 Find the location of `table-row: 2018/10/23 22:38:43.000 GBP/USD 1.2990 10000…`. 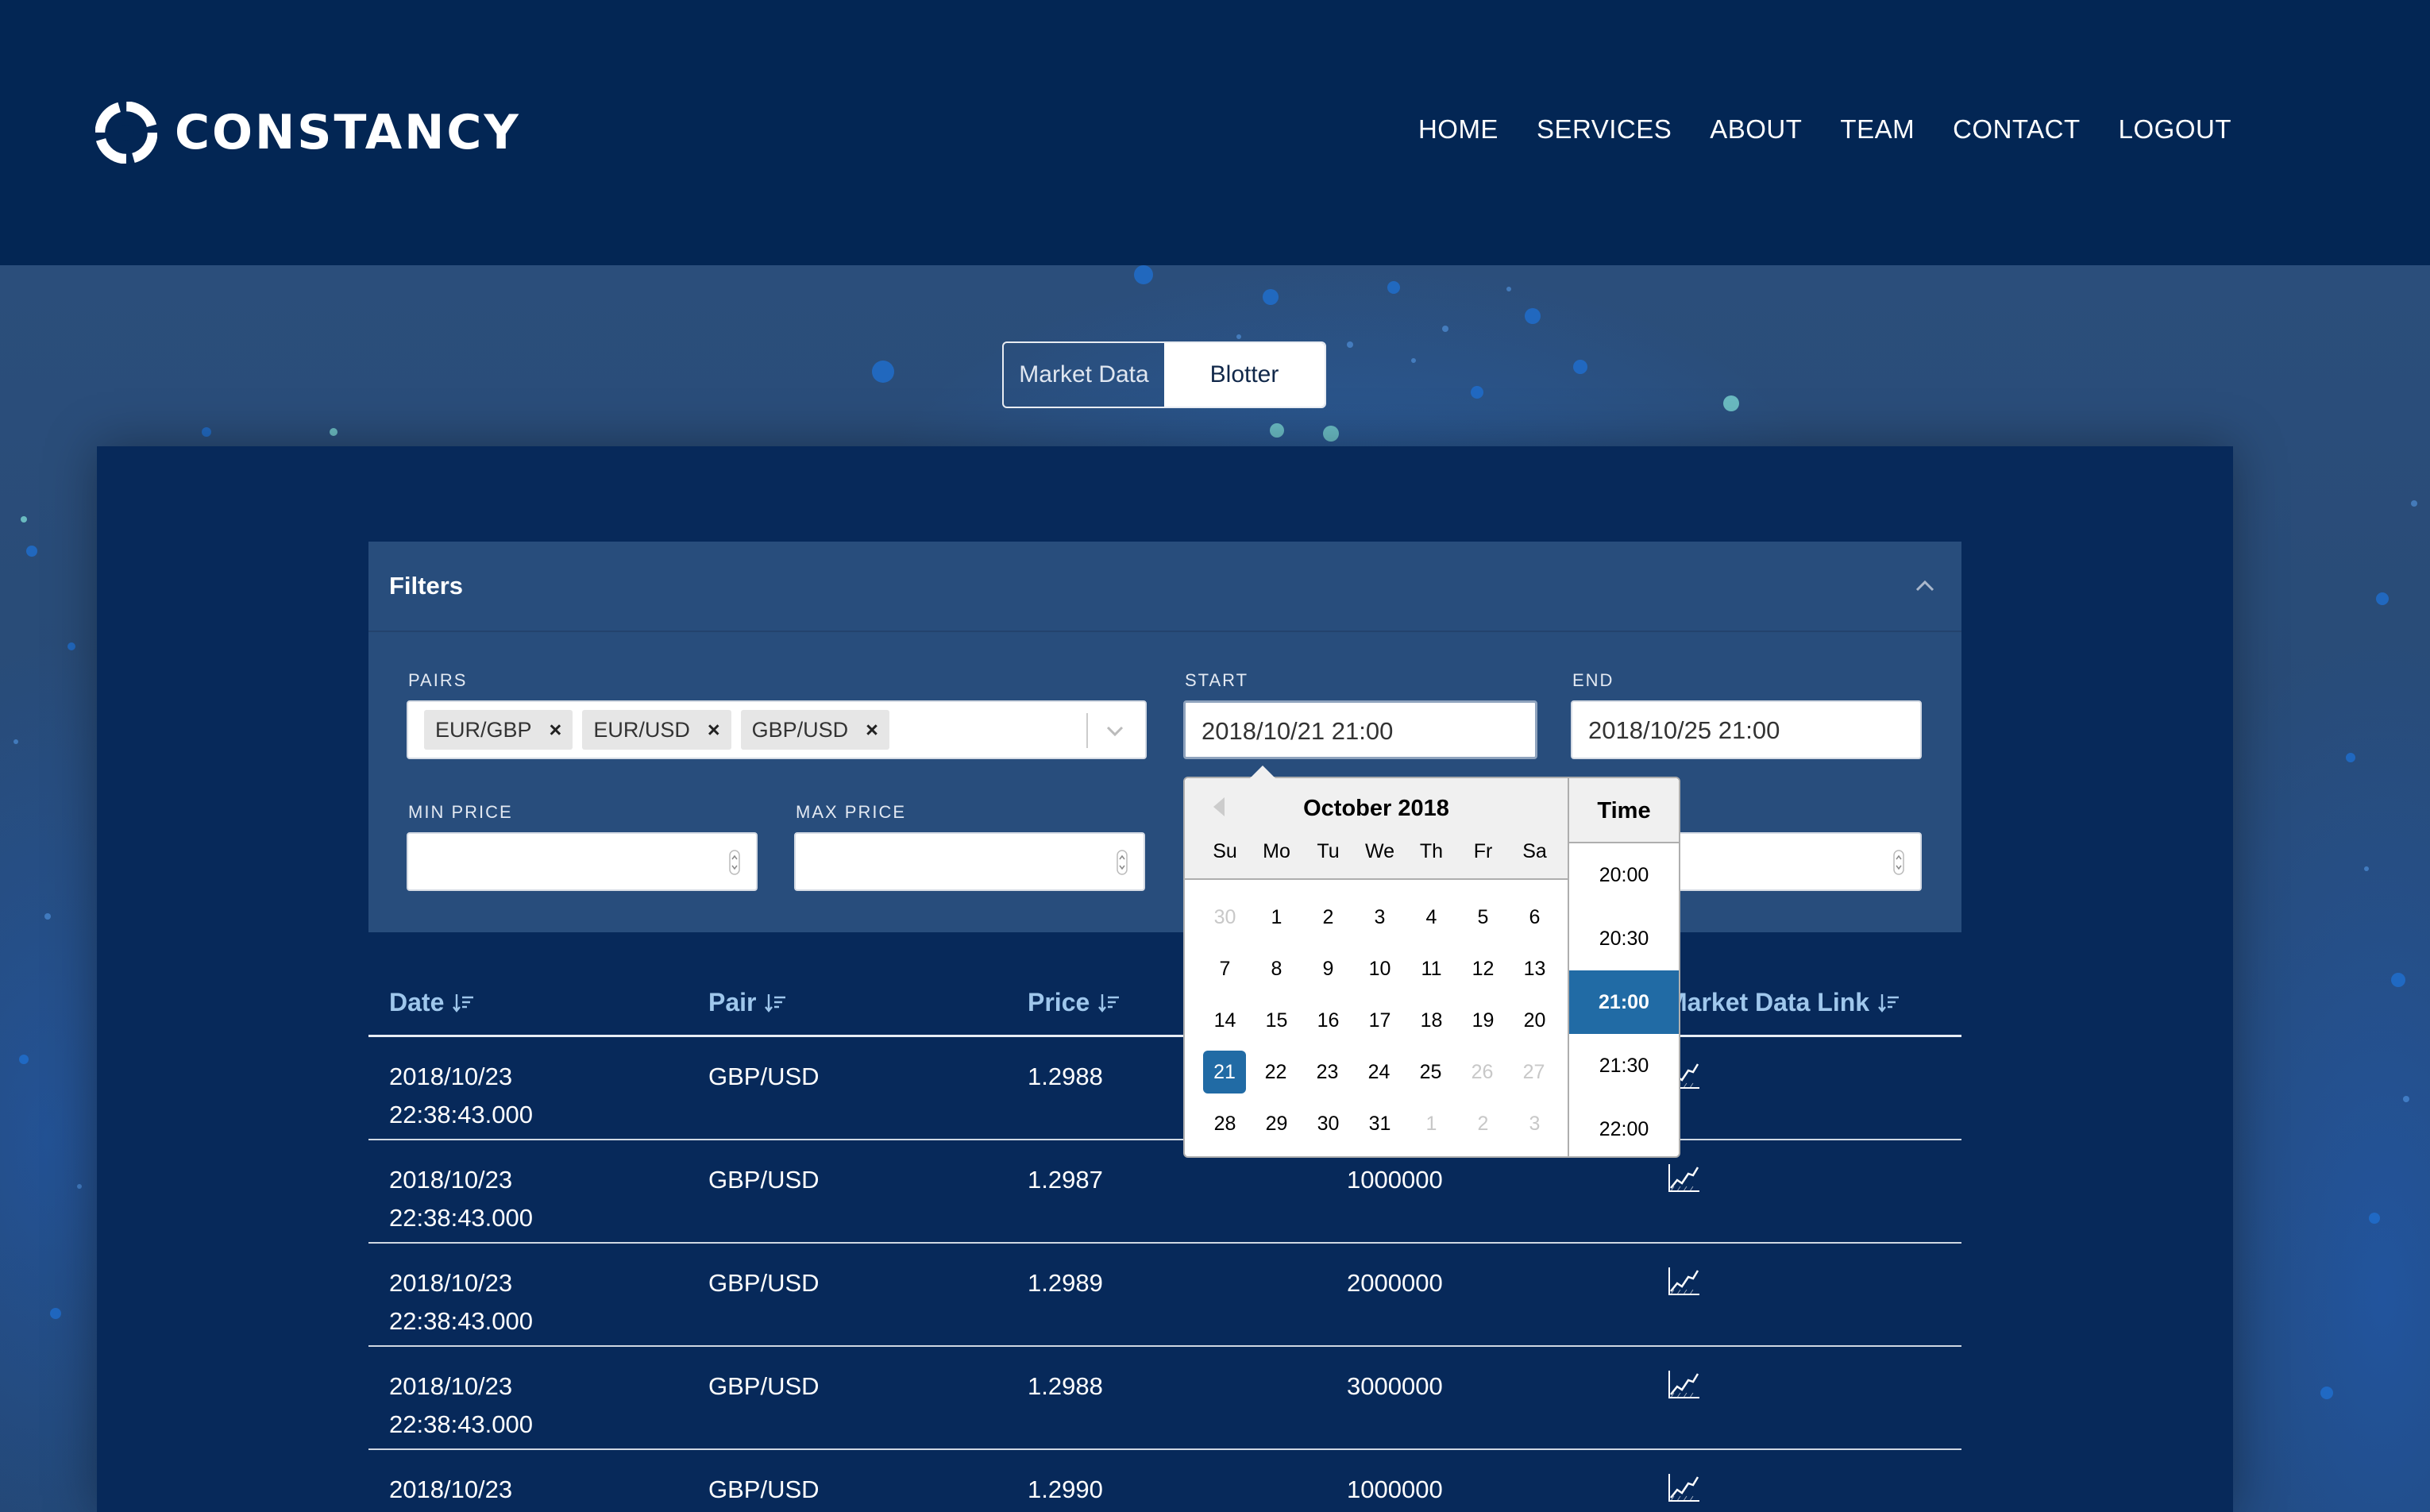

table-row: 2018/10/23 22:38:43.000 GBP/USD 1.2990 10000… is located at coordinates (1164, 1481).